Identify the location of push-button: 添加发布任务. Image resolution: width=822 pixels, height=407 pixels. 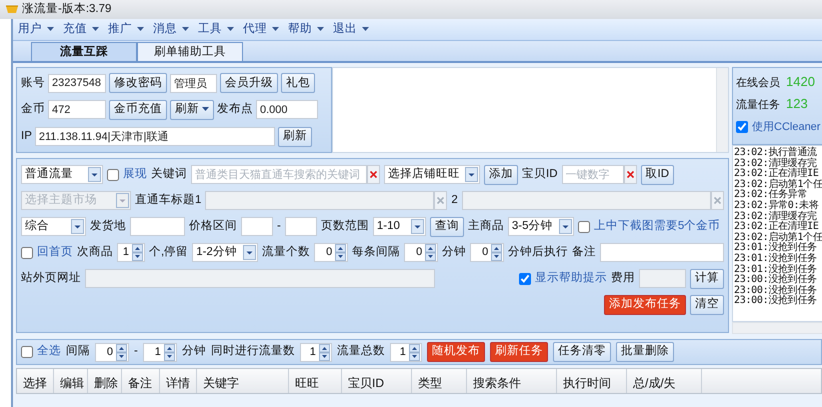
(645, 304).